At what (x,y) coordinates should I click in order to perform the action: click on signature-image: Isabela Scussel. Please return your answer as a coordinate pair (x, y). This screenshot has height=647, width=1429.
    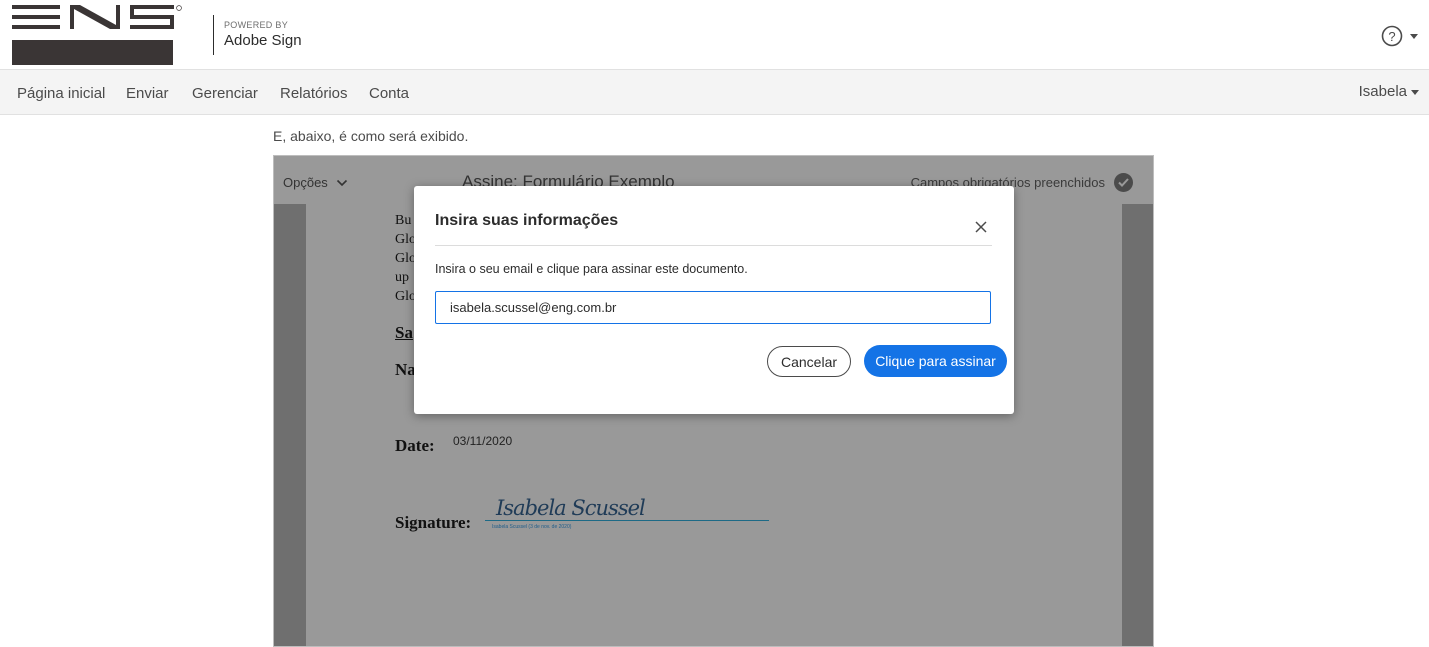
    Looking at the image, I should click on (571, 508).